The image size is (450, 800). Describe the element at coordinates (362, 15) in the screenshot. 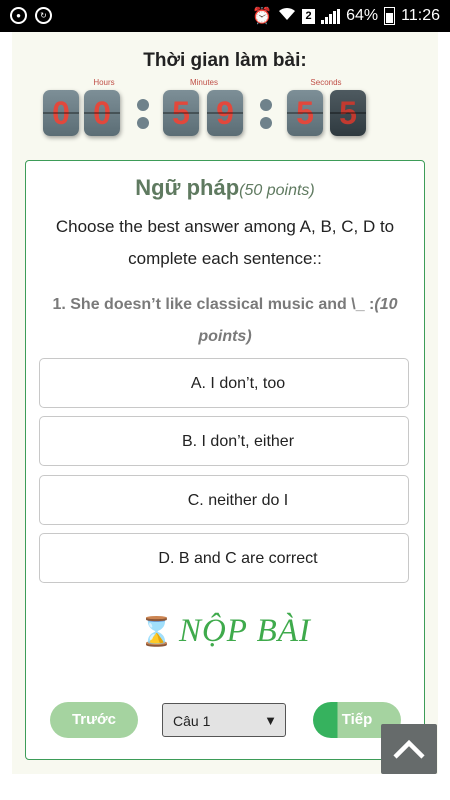

I see `battery-percent: 64%` at that location.